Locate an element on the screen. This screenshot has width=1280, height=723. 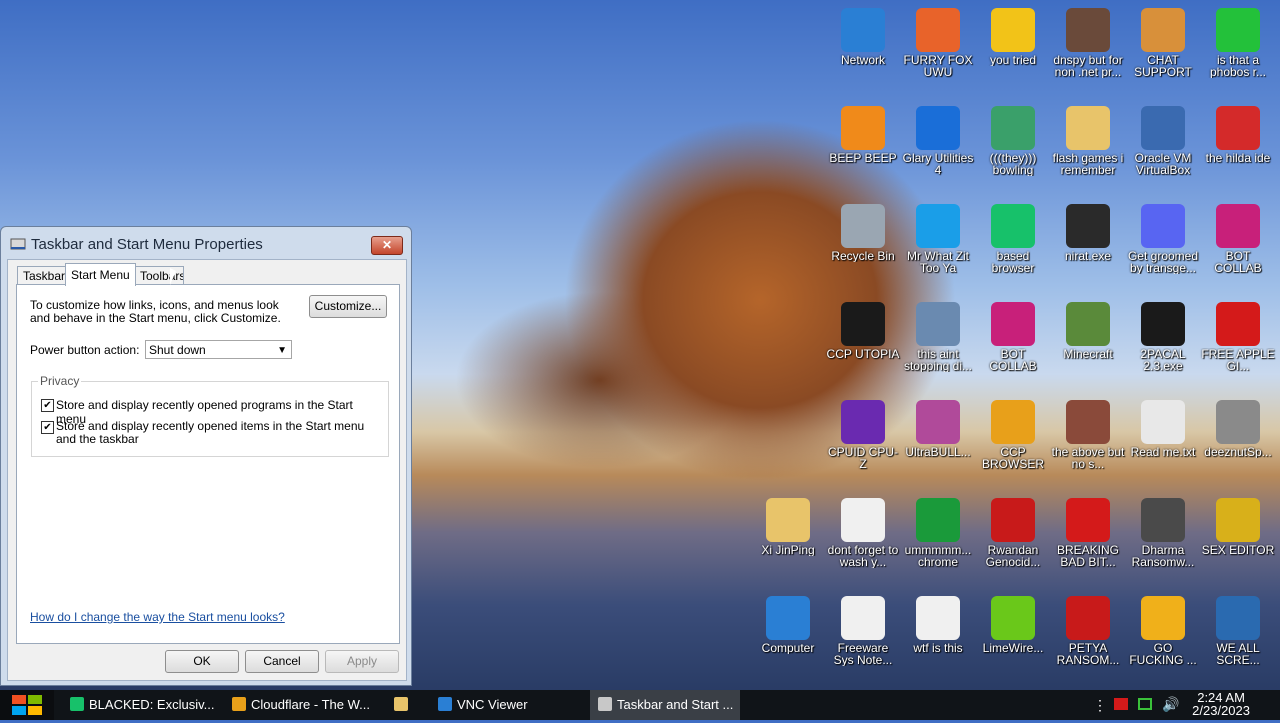
tray-overflow-icon: ⋮ is located at coordinates (1101, 705).